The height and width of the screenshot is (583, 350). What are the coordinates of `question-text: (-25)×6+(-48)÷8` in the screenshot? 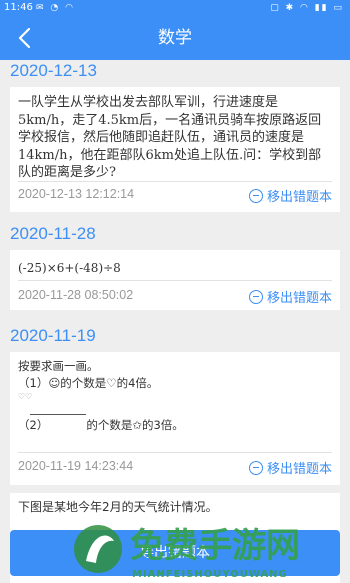 It's located at (69, 268).